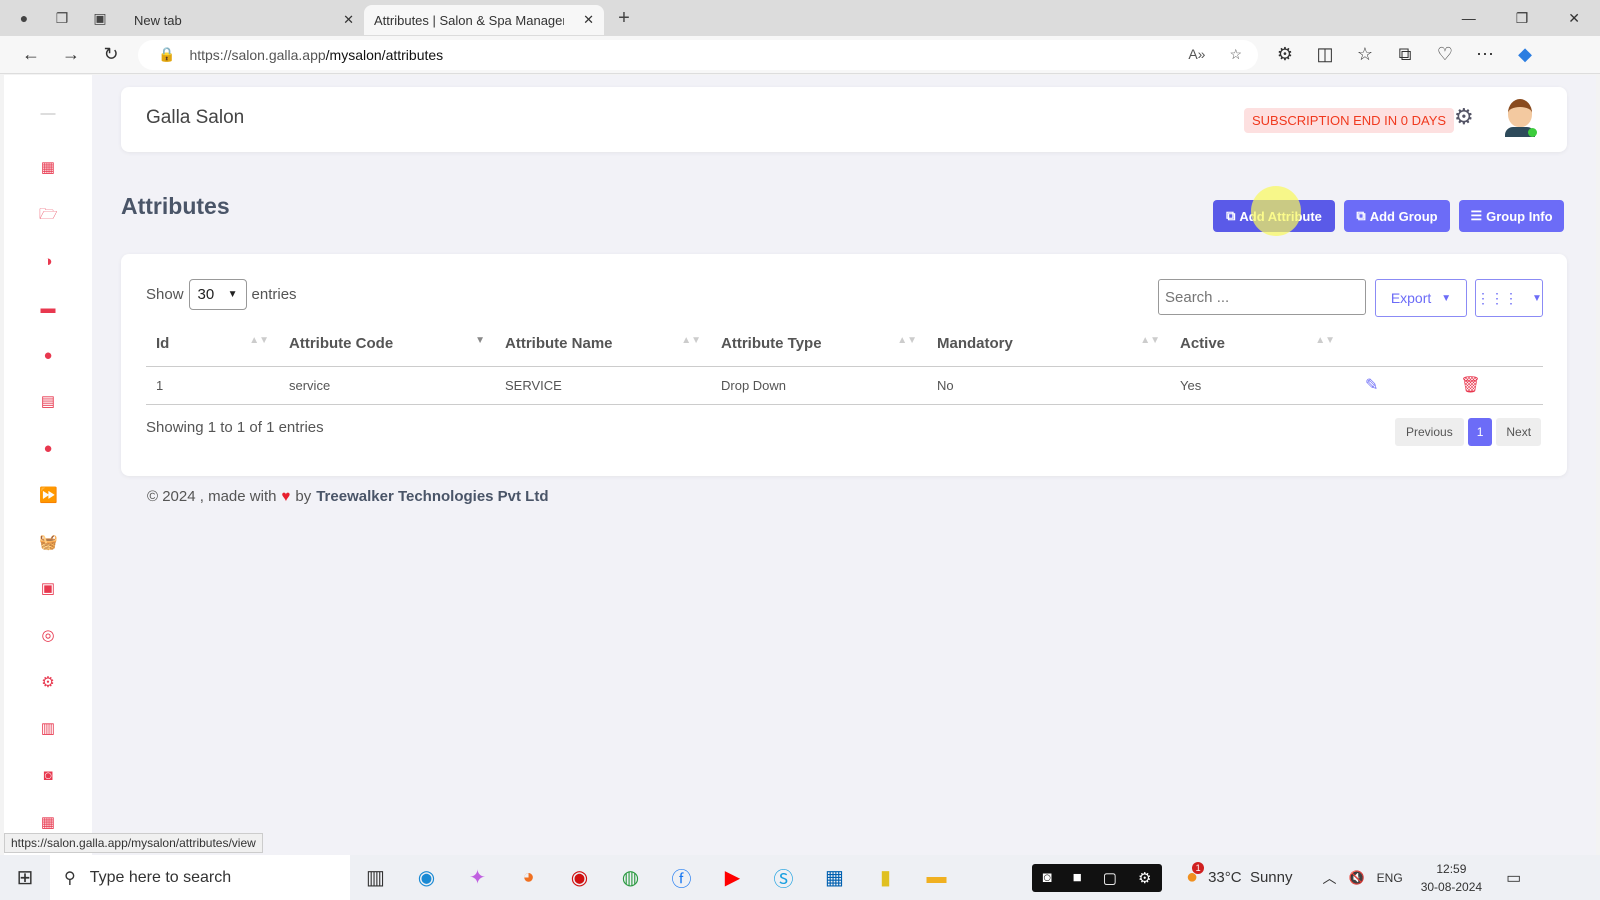  What do you see at coordinates (1519, 432) in the screenshot?
I see `next-button: Next` at bounding box center [1519, 432].